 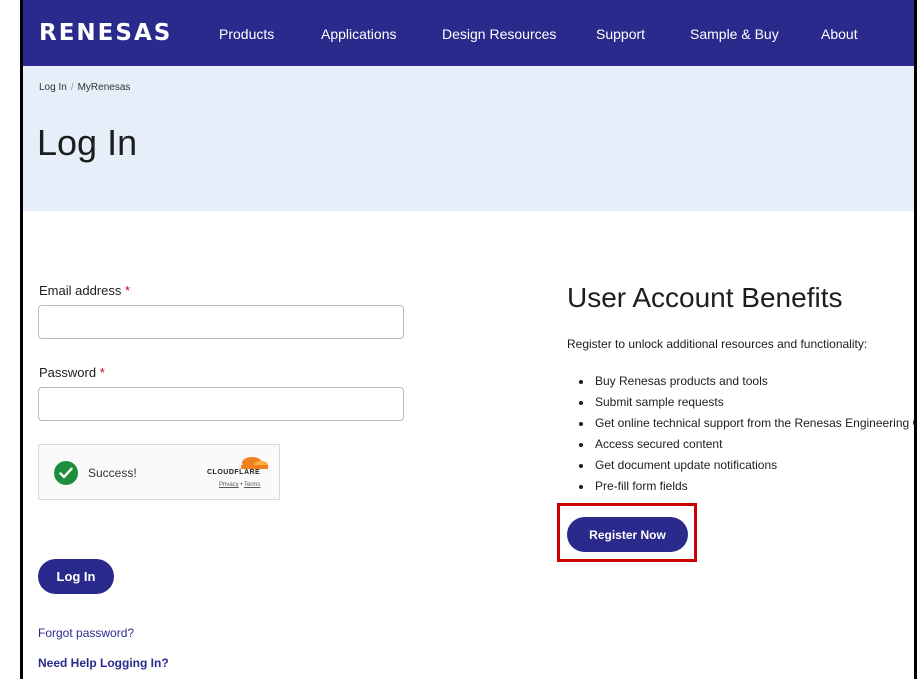 What do you see at coordinates (499, 34) in the screenshot?
I see `nav-design-resources: Design Resources` at bounding box center [499, 34].